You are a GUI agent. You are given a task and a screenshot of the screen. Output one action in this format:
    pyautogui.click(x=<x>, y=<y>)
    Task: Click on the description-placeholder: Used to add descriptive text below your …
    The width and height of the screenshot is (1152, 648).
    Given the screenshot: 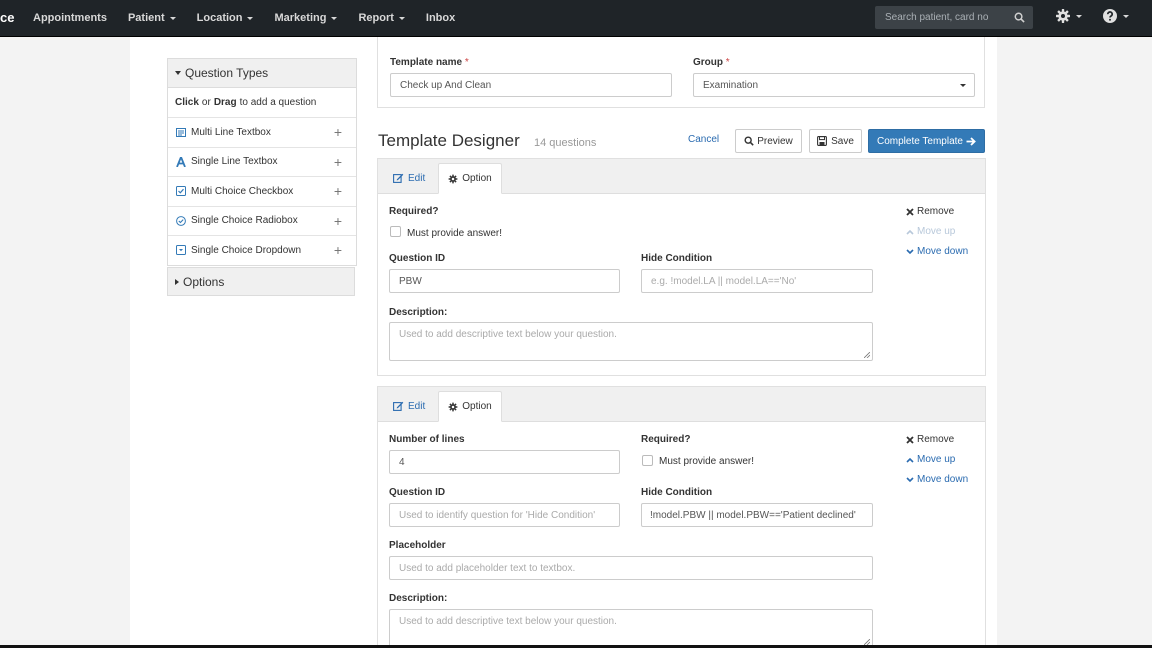 What is the action you would take?
    pyautogui.click(x=508, y=621)
    